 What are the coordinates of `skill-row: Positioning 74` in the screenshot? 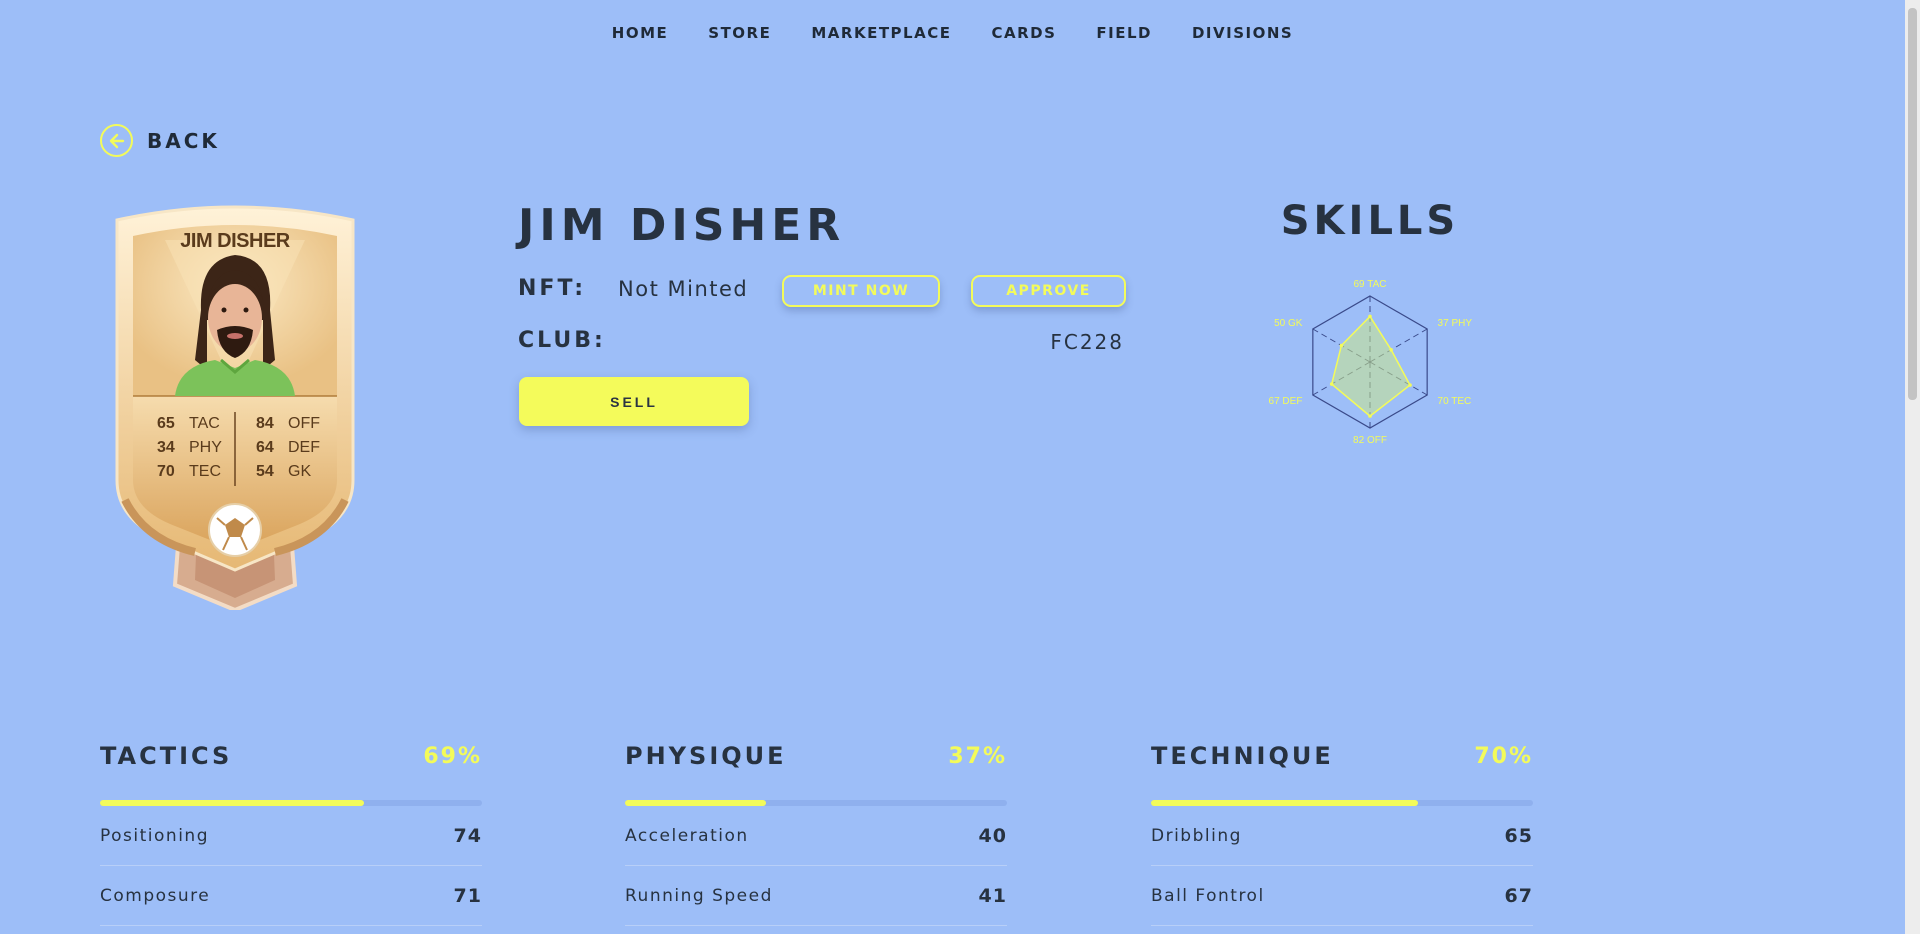 It's located at (291, 836).